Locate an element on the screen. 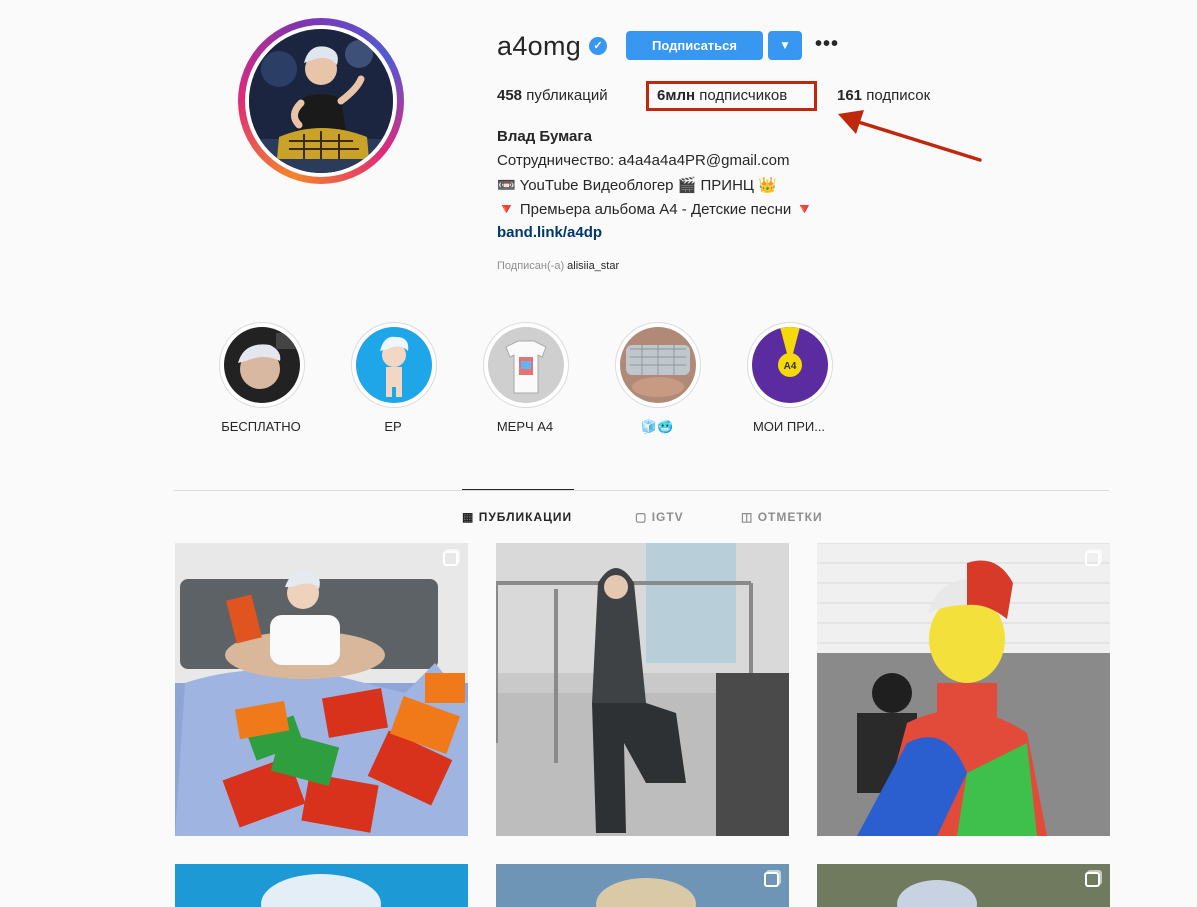 Image resolution: width=1197 pixels, height=907 pixels. following-count: 161 is located at coordinates (850, 95).